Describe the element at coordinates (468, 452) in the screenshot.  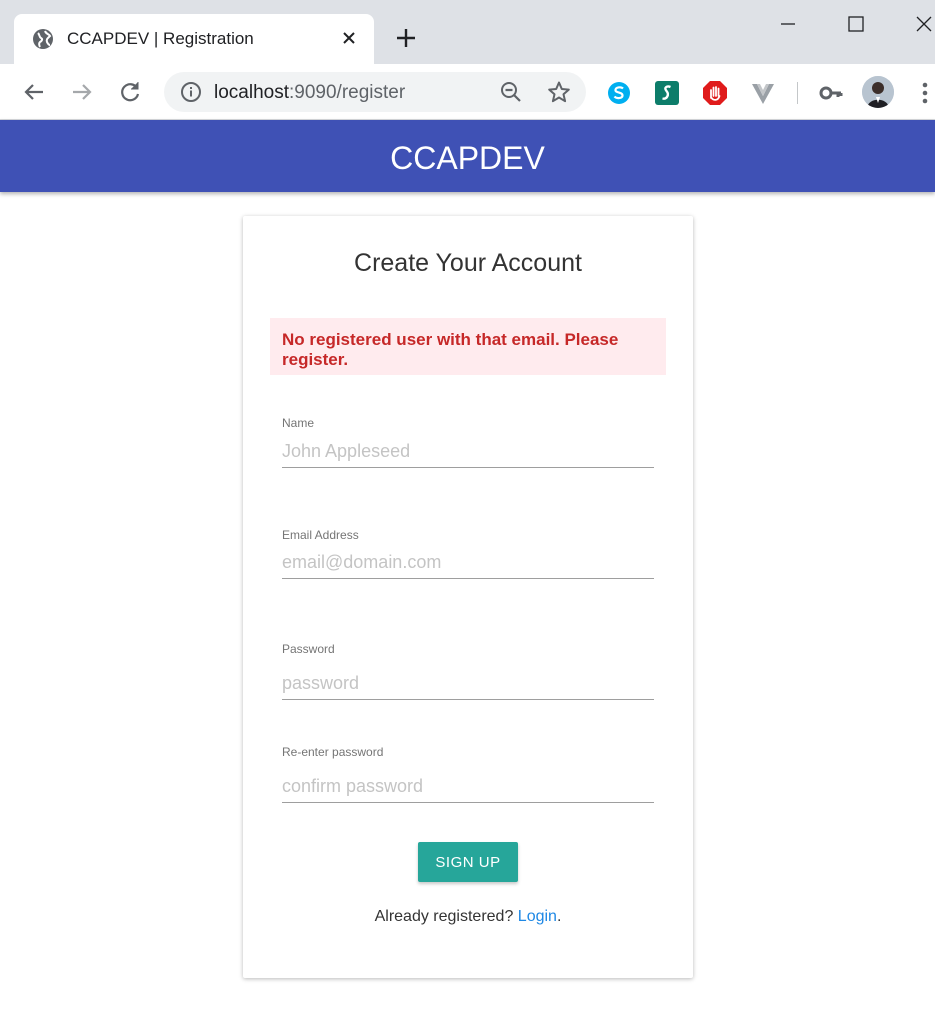
I see `name-input` at that location.